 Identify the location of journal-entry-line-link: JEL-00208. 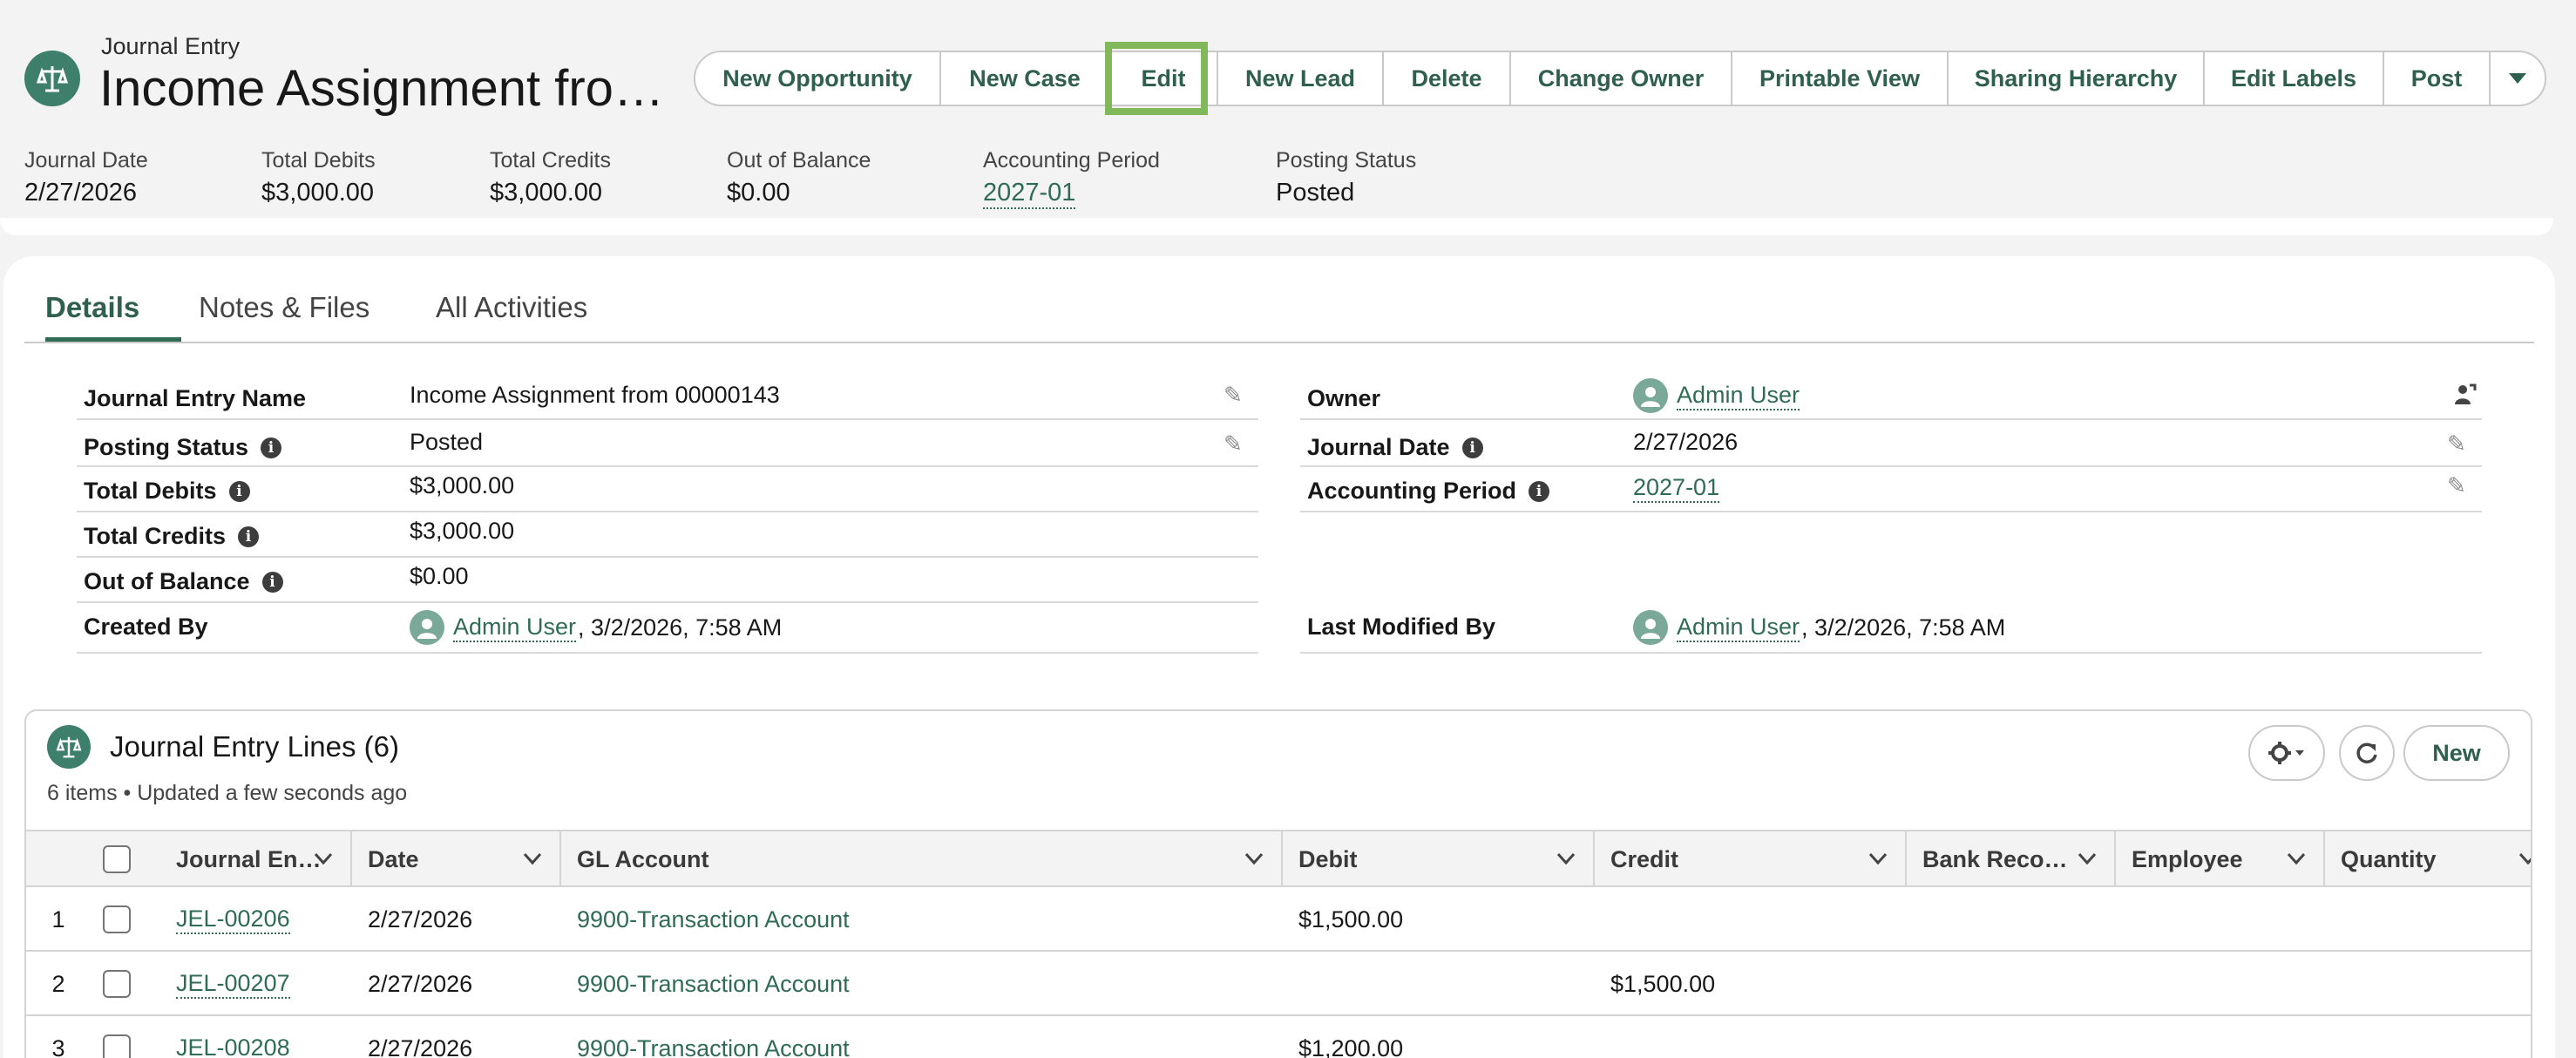
(233, 1046).